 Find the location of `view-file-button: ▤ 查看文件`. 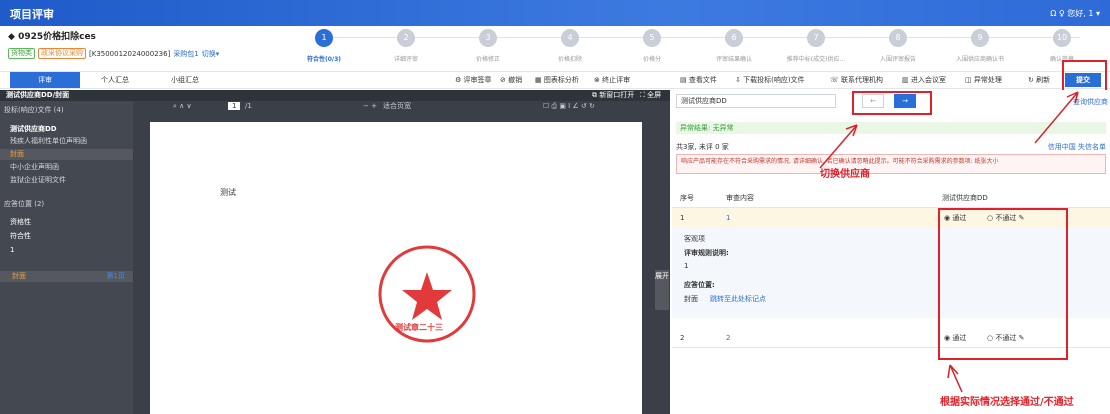

view-file-button: ▤ 查看文件 is located at coordinates (698, 80).